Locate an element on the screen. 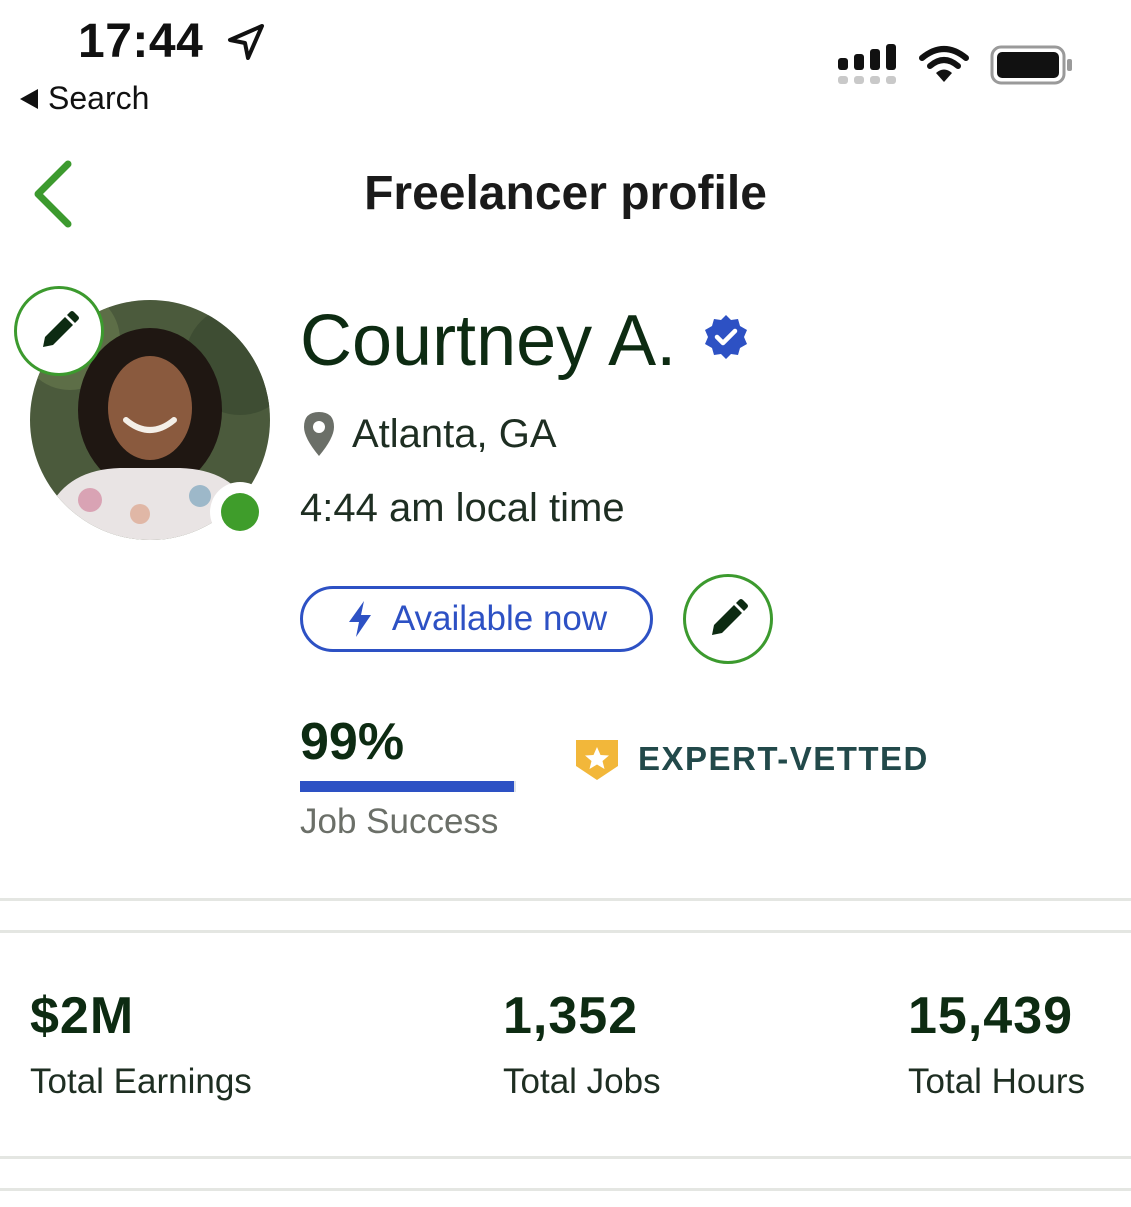  local-time: 4:44 am local time is located at coordinates (462, 508).